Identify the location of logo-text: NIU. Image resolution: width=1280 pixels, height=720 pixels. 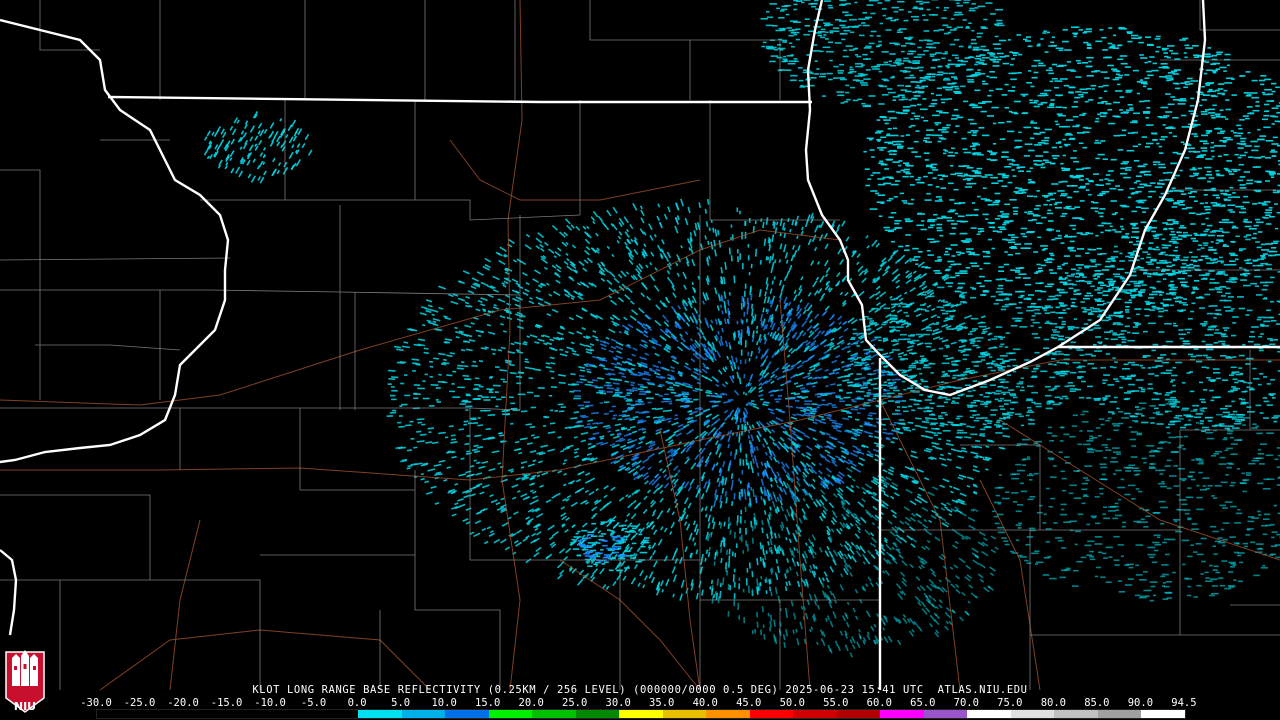
(25, 706).